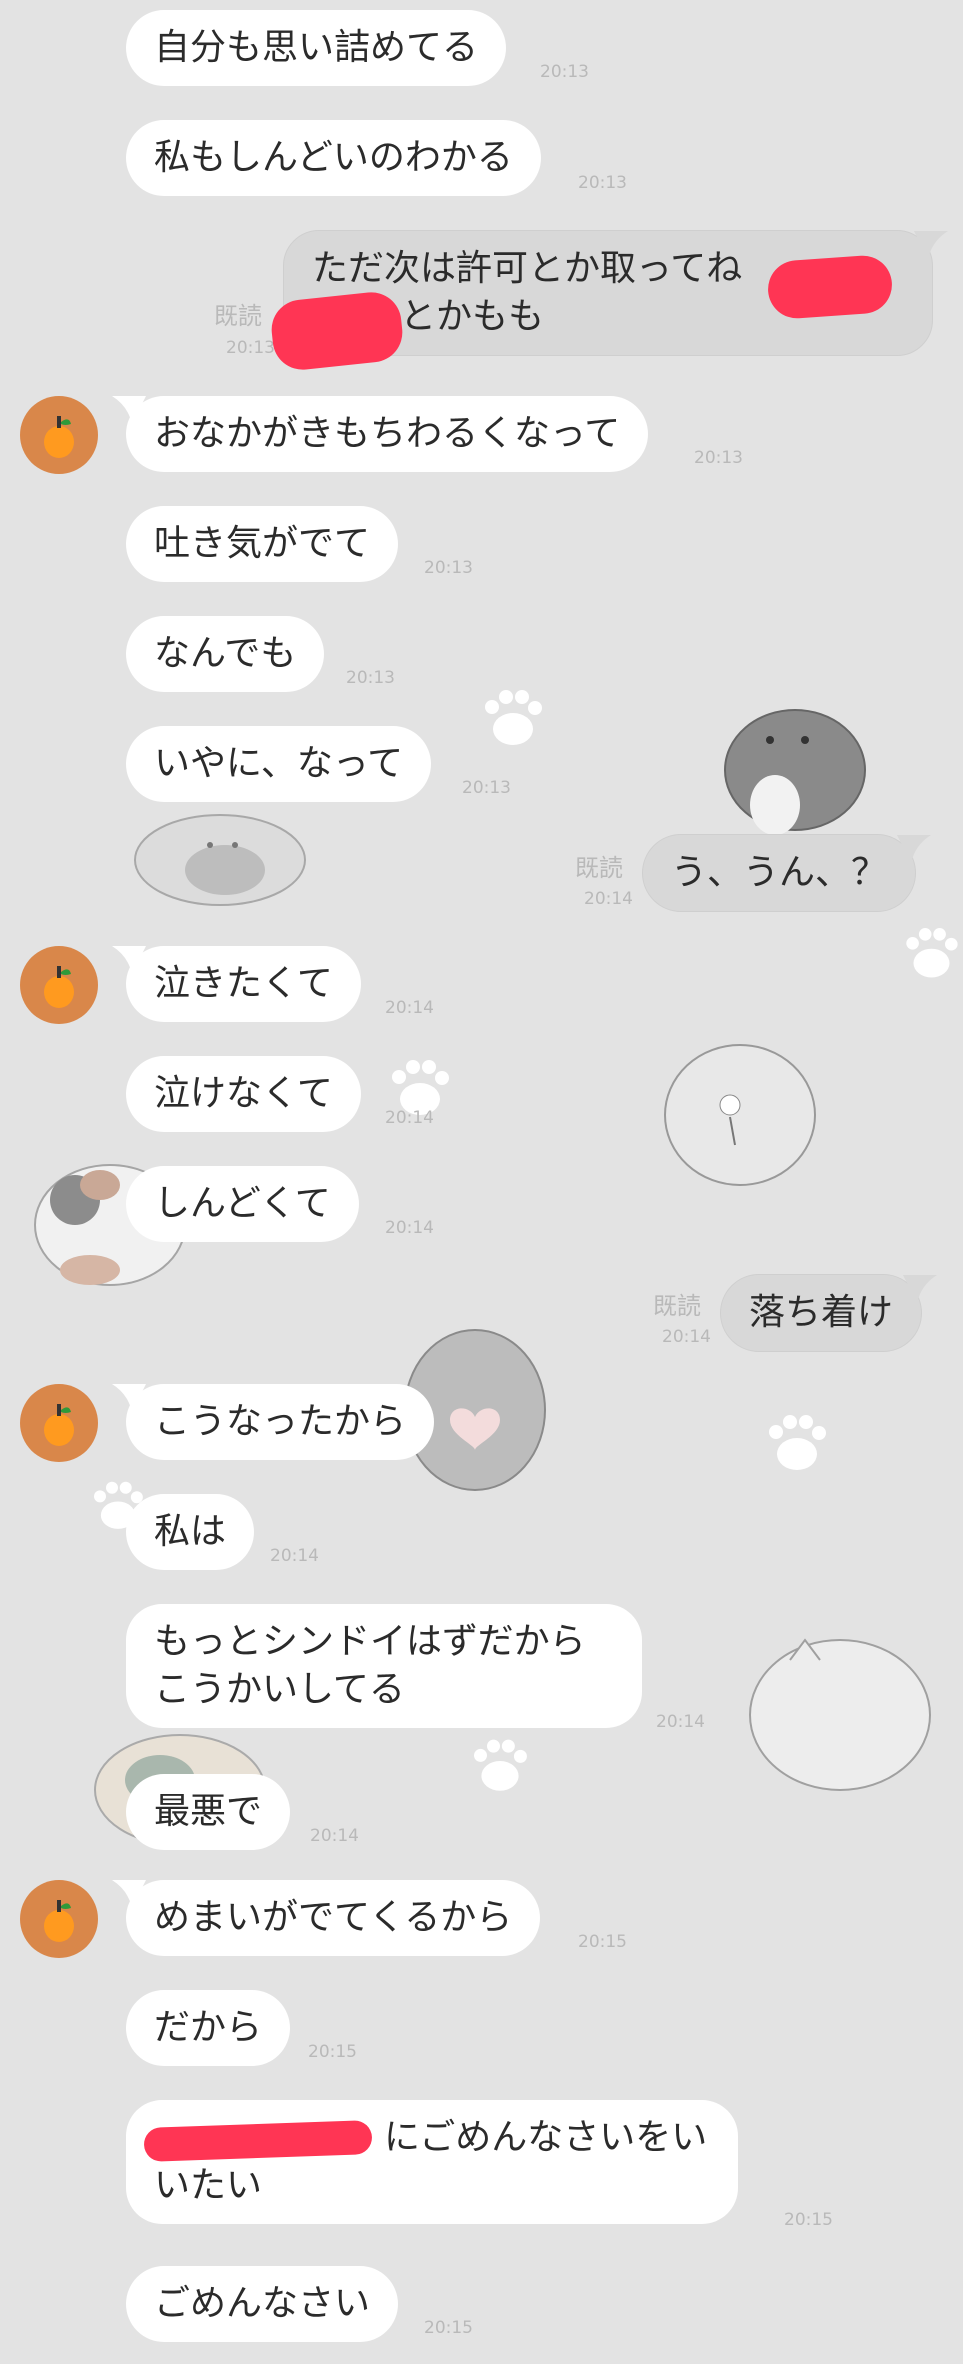  I want to click on message-text: 泣けなくて, so click(243, 1093).